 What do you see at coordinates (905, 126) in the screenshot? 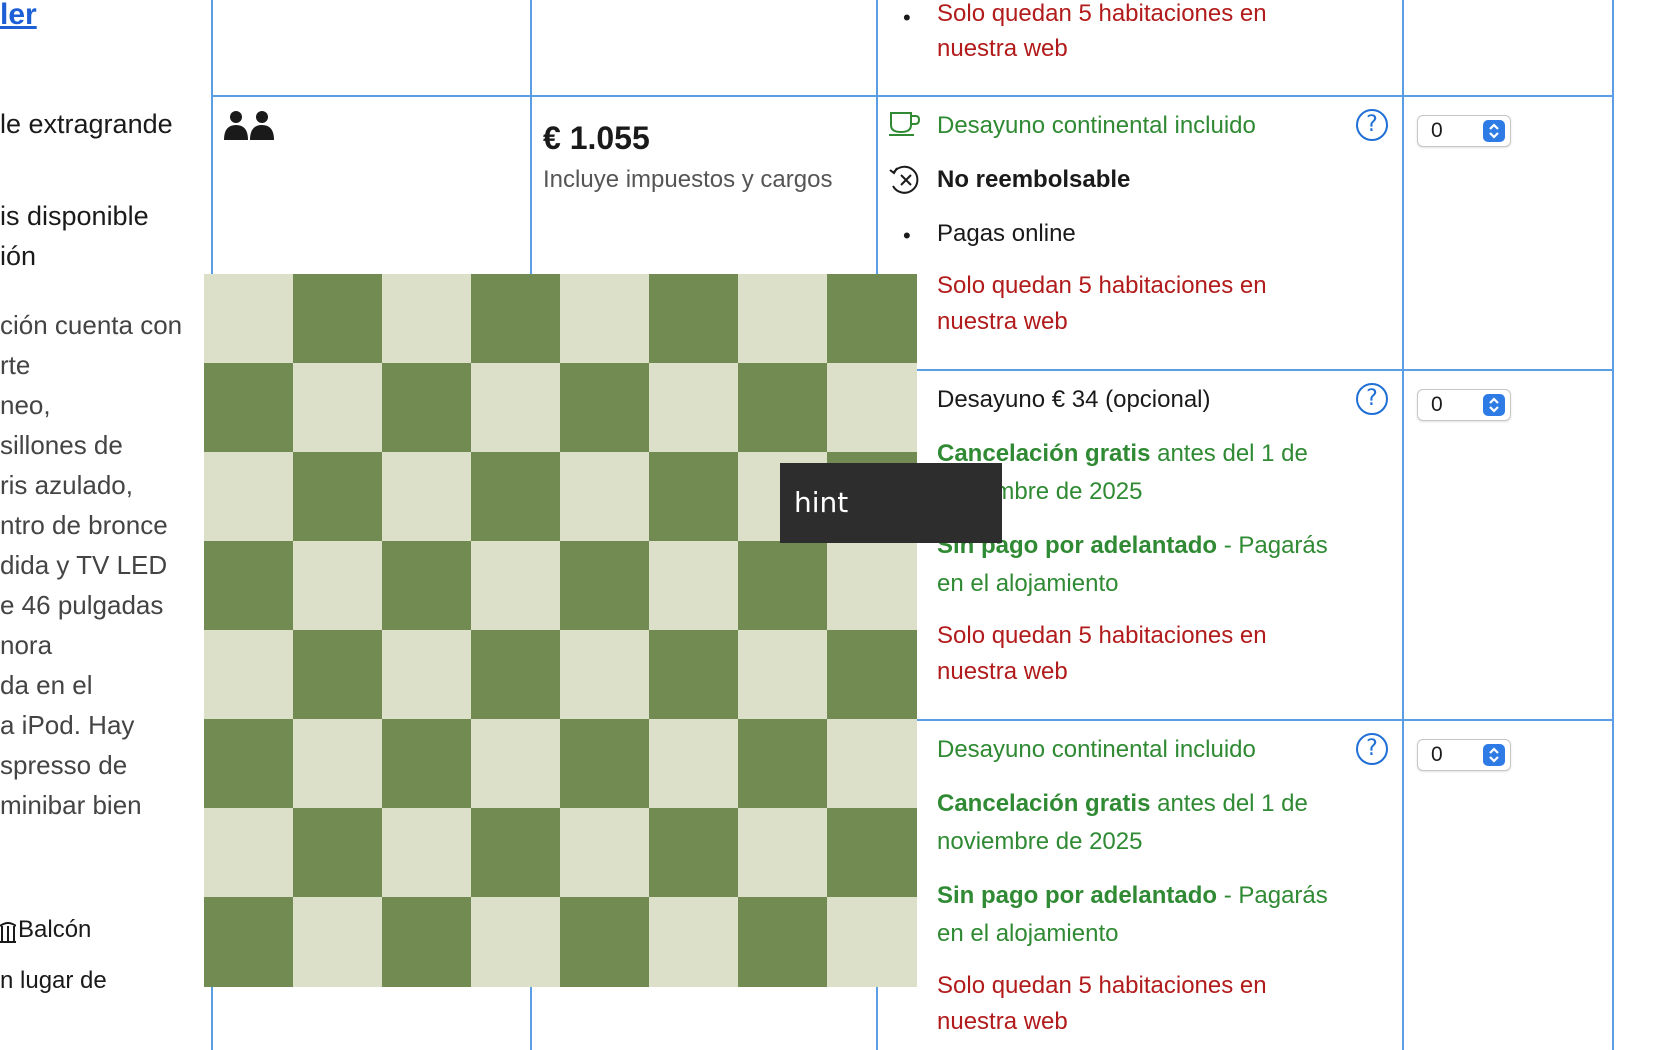
I see `coffee-cup-icon` at bounding box center [905, 126].